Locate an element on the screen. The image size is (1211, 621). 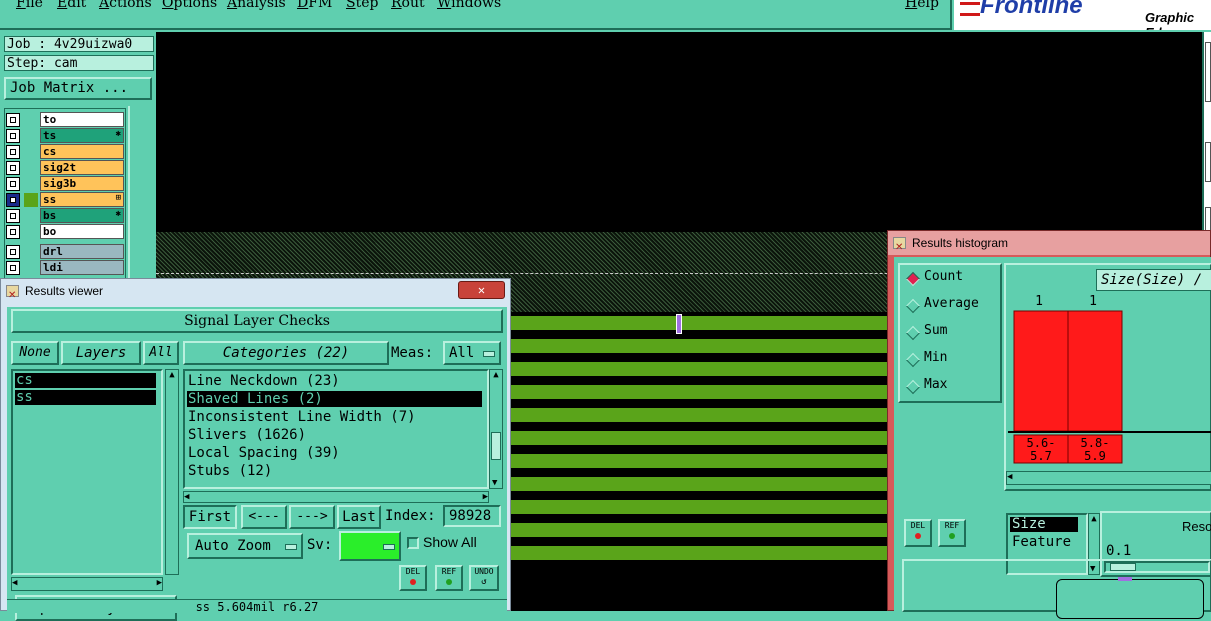
first-button: First is located at coordinates (210, 517).